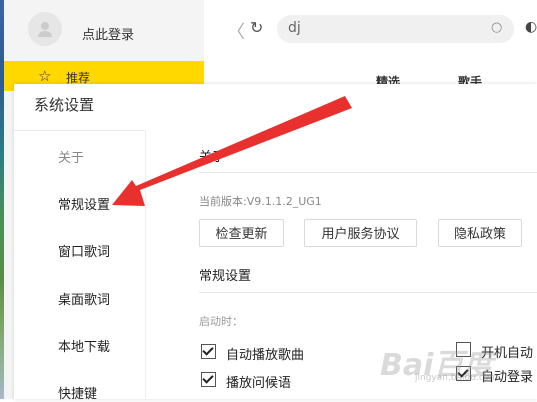  Describe the element at coordinates (64, 105) in the screenshot. I see `dialog-title: 系统设置` at that location.